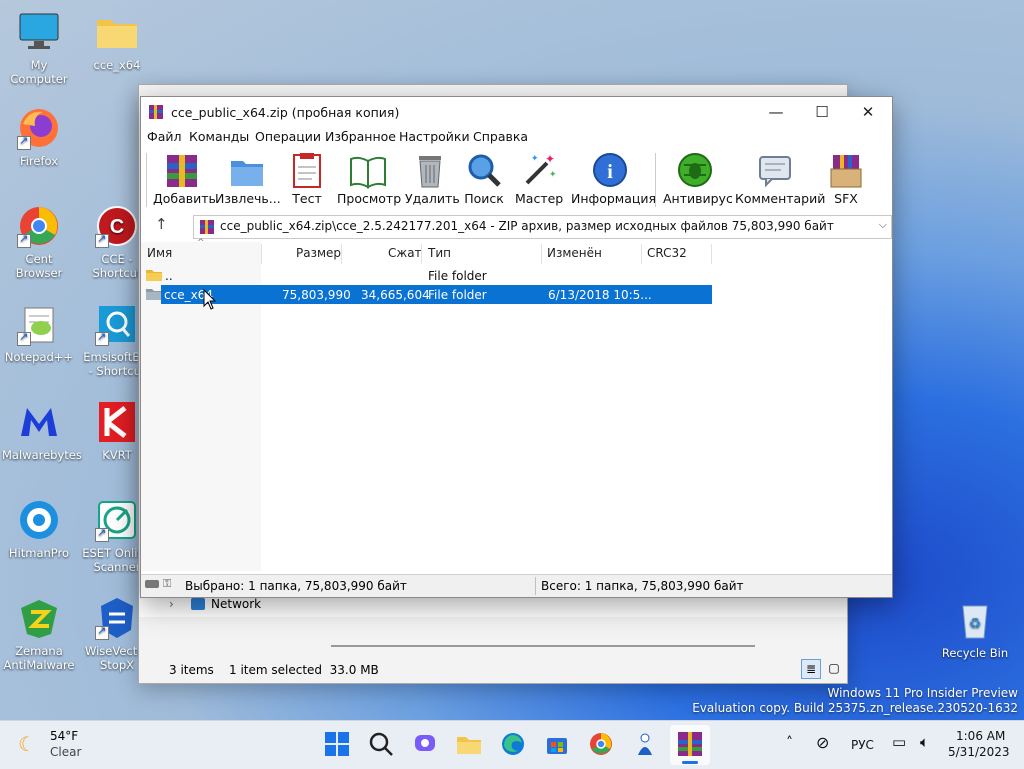 This screenshot has height=769, width=1024. What do you see at coordinates (405, 253) in the screenshot?
I see `column-packed: Сжат` at bounding box center [405, 253].